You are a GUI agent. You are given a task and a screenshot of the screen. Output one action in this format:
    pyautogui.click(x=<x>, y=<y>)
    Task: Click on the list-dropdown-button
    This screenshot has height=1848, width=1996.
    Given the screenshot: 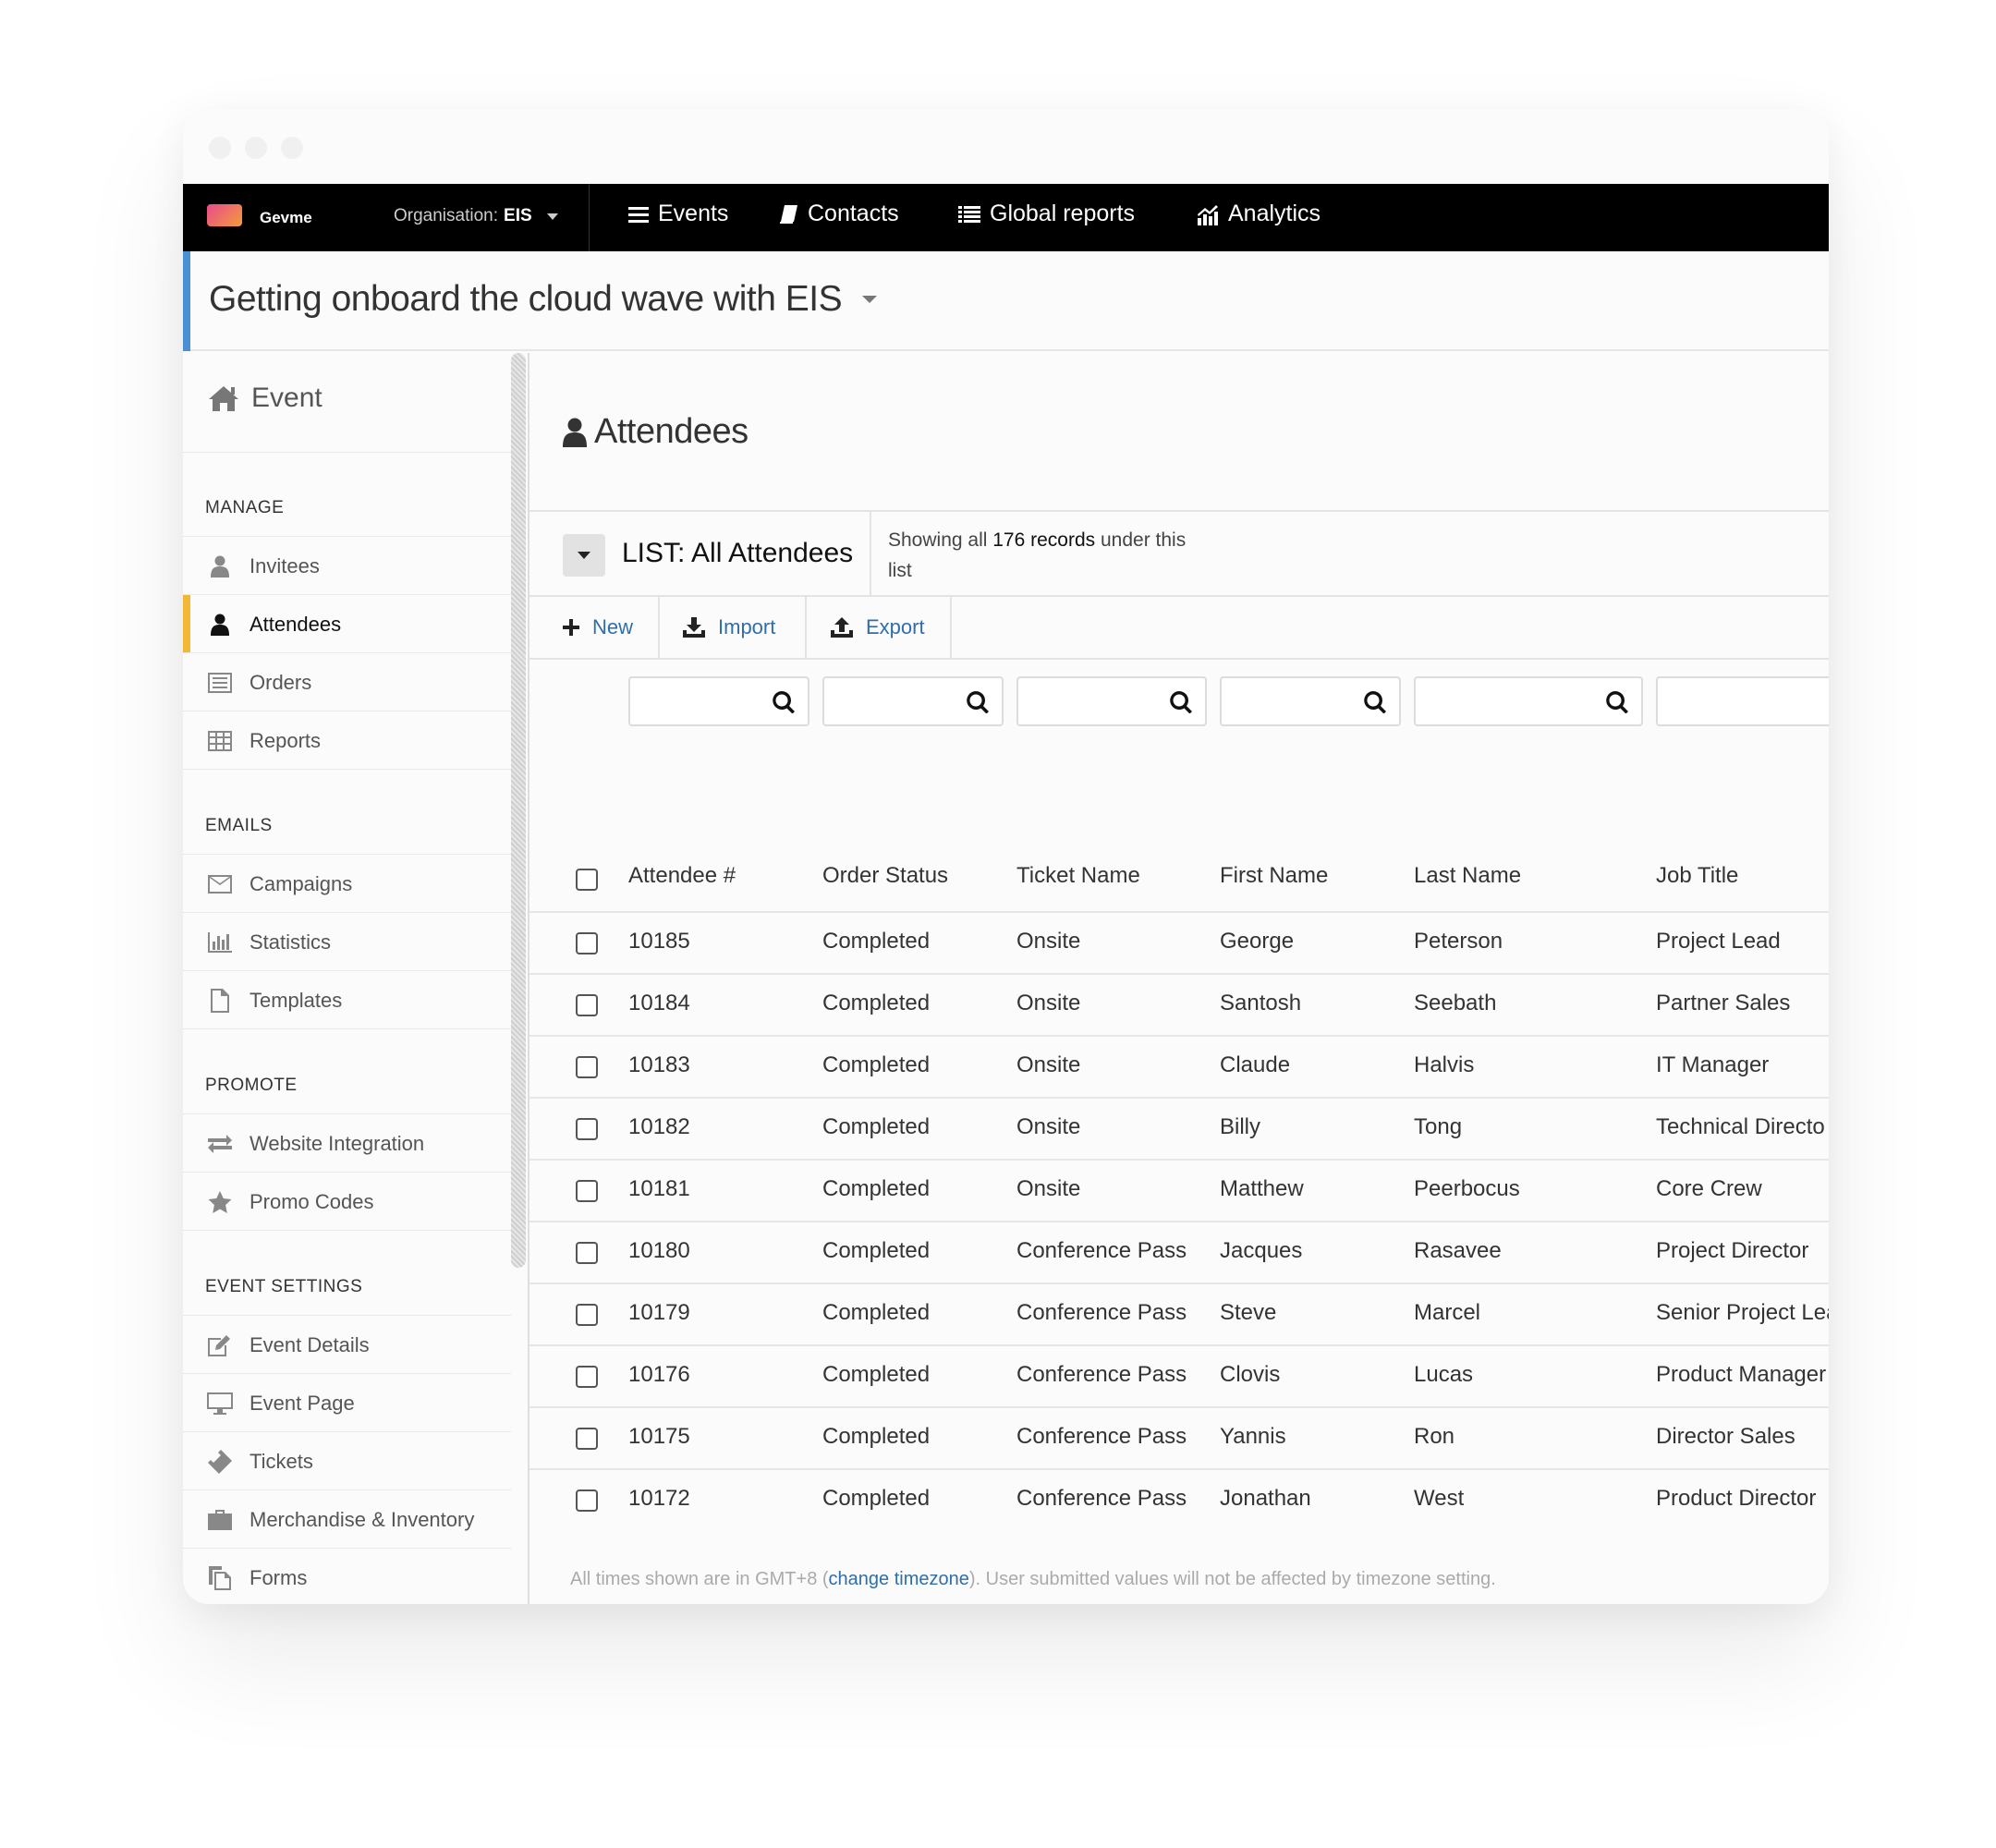 What is the action you would take?
    pyautogui.click(x=584, y=555)
    